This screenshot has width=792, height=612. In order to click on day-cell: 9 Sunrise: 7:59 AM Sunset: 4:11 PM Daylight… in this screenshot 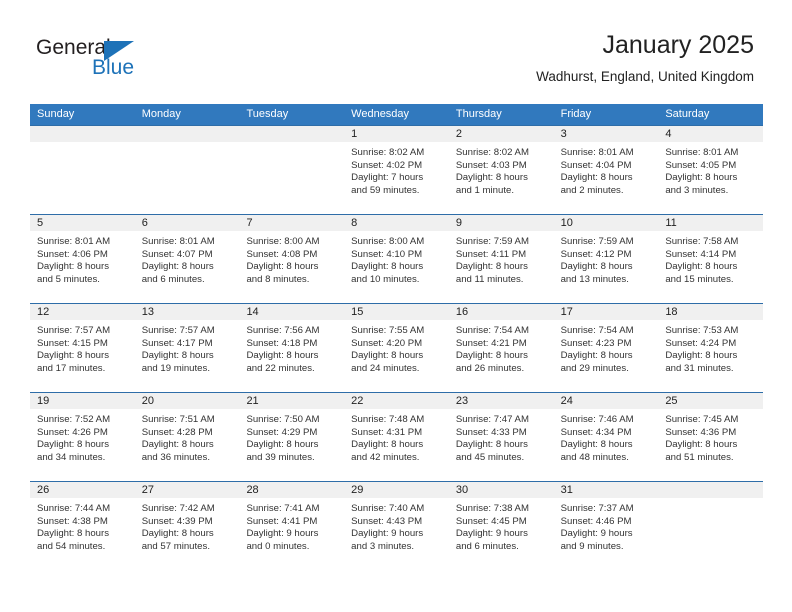, I will do `click(501, 259)`.